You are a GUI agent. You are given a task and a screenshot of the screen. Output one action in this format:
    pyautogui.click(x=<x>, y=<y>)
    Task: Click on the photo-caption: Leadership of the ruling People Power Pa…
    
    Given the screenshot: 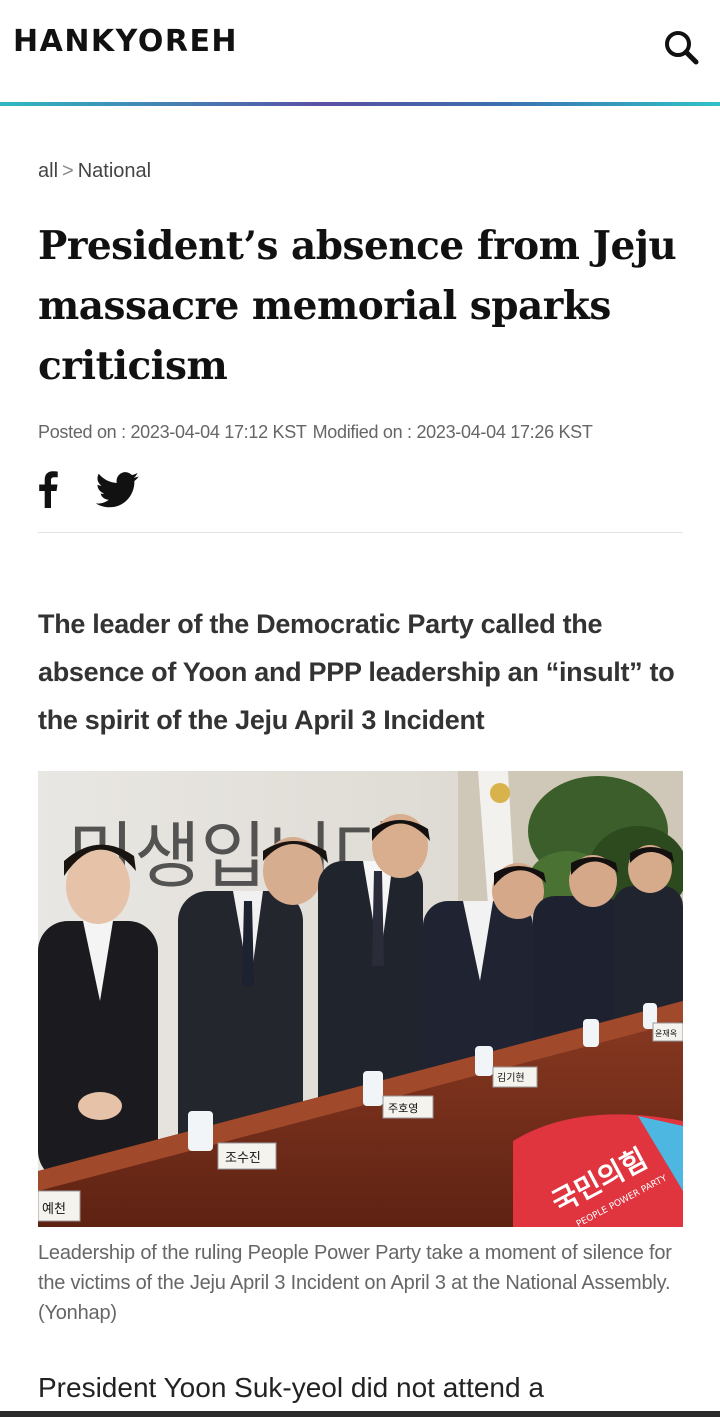 What is the action you would take?
    pyautogui.click(x=355, y=1283)
    